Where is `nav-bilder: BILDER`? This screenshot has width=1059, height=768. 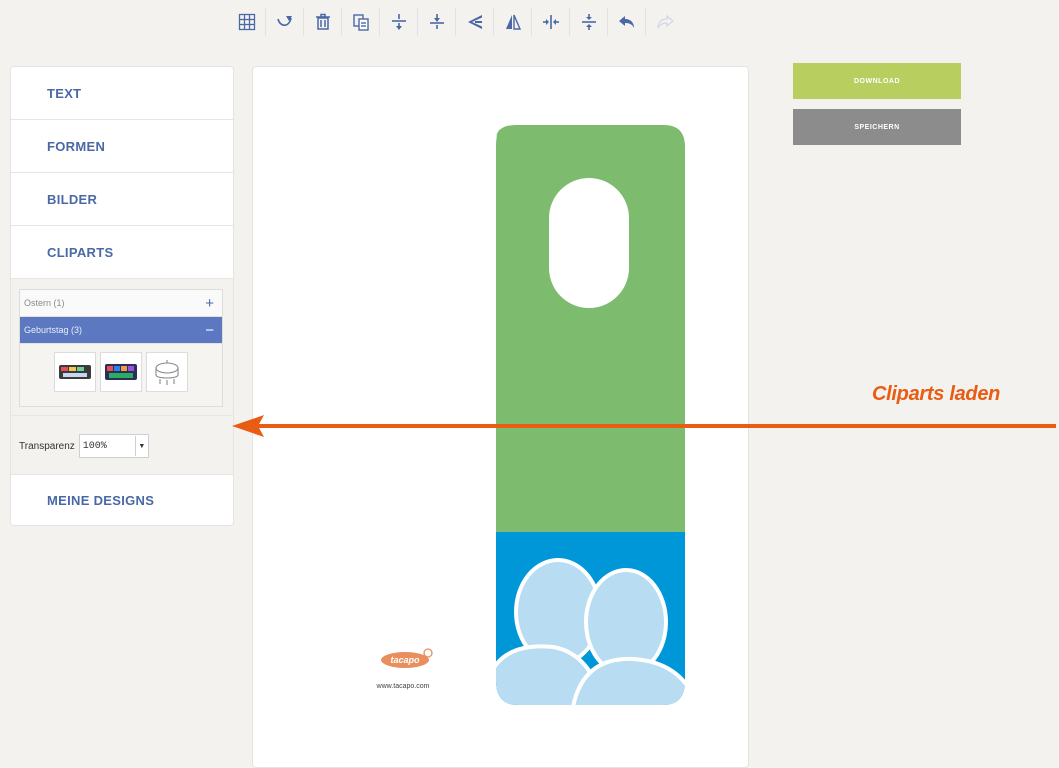 nav-bilder: BILDER is located at coordinates (122, 199).